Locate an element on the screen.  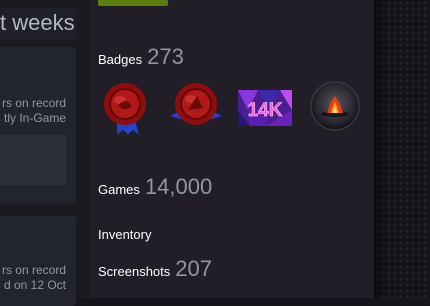
panel-shadow is located at coordinates (381, 149).